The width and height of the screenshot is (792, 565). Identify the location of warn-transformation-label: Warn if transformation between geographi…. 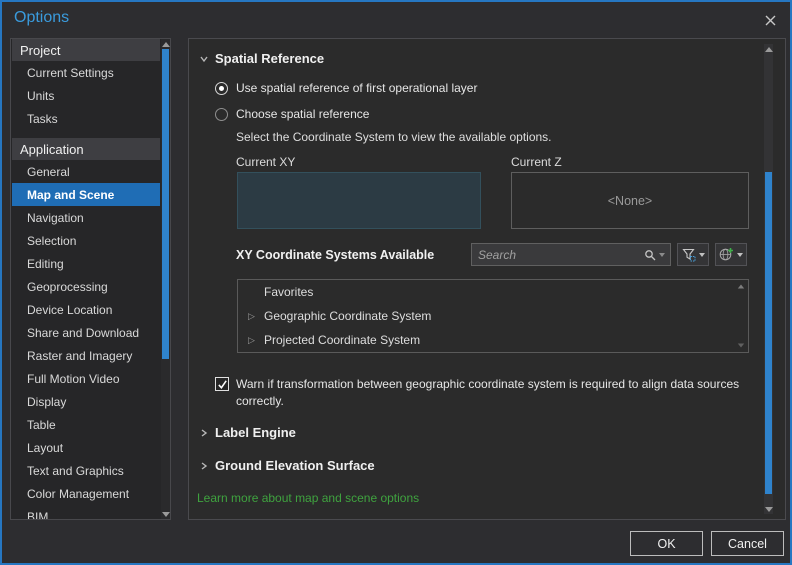
(488, 392).